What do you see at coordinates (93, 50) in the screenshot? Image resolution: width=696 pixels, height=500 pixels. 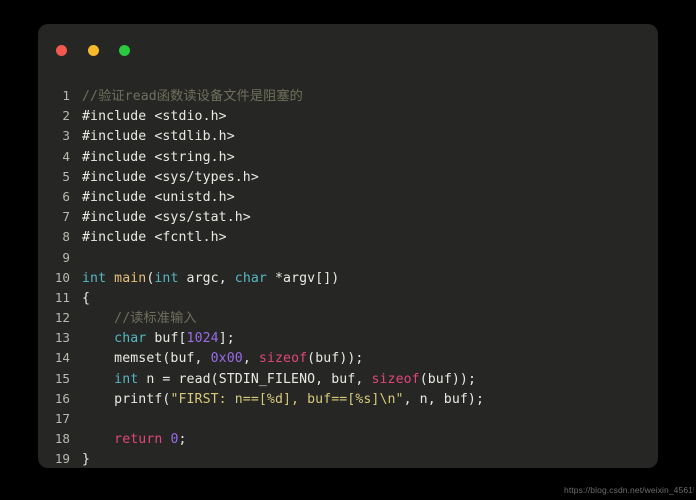 I see `minimize-window-button` at bounding box center [93, 50].